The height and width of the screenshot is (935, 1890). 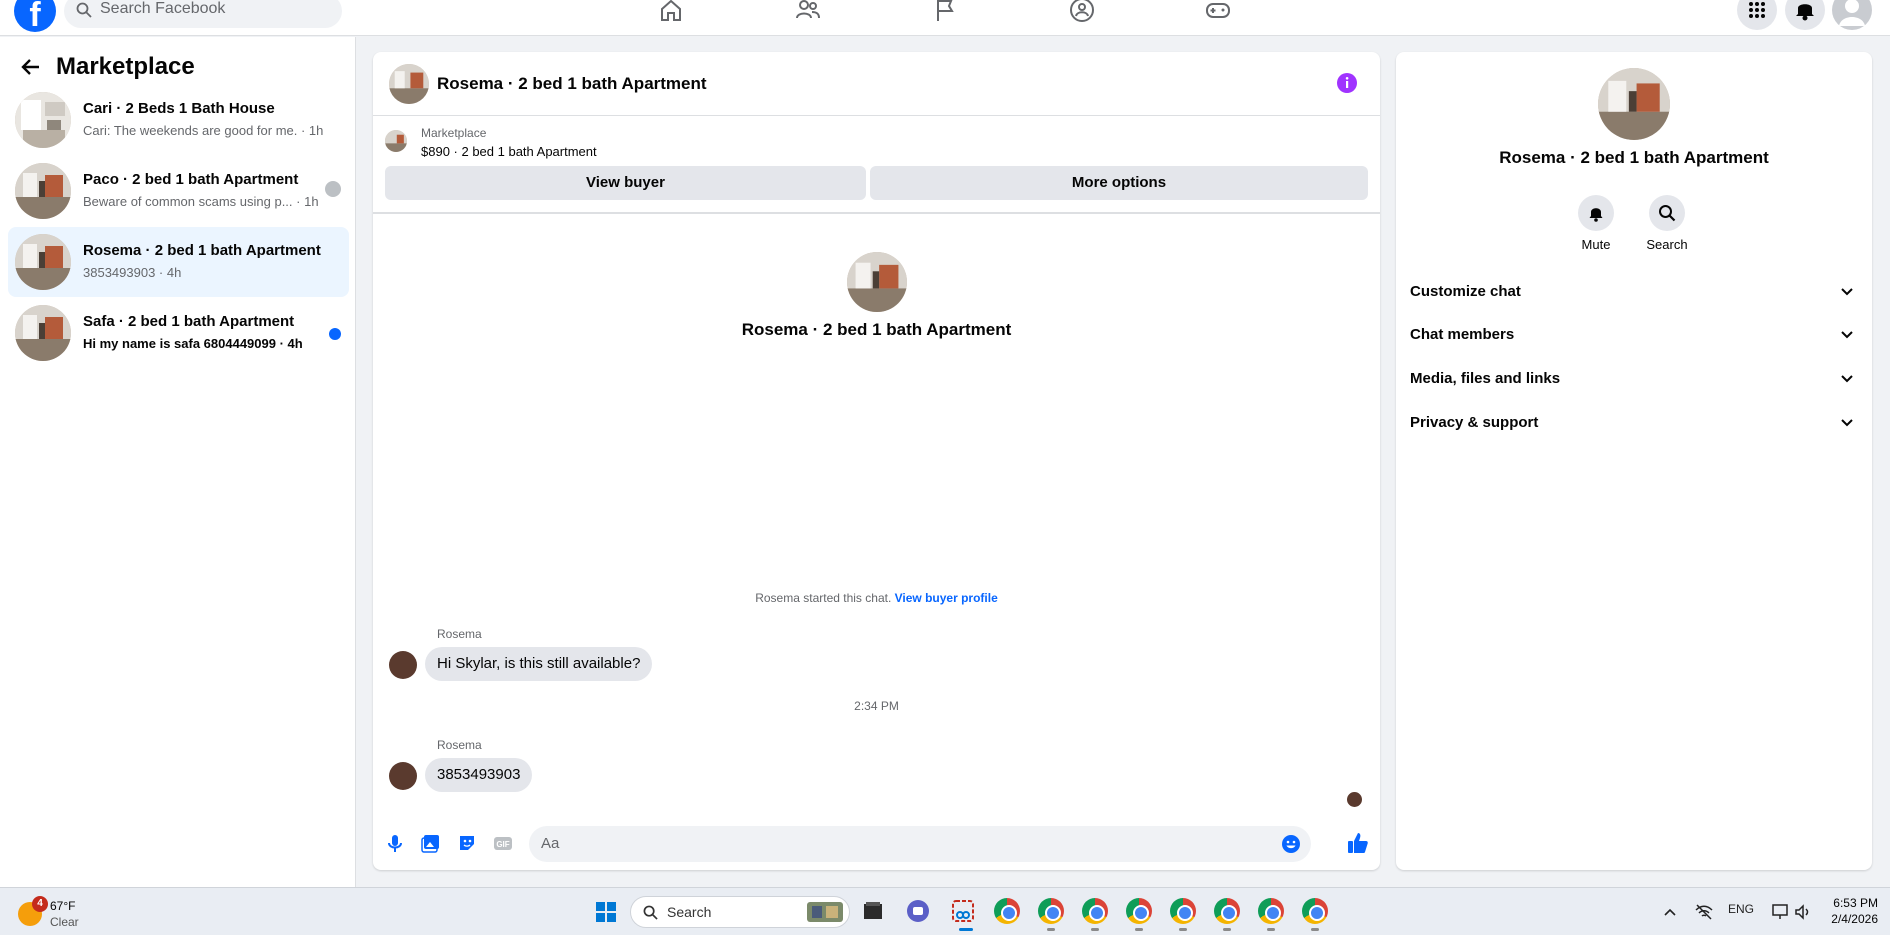 I want to click on media-files-links-section: Media, files and links, so click(x=1634, y=379).